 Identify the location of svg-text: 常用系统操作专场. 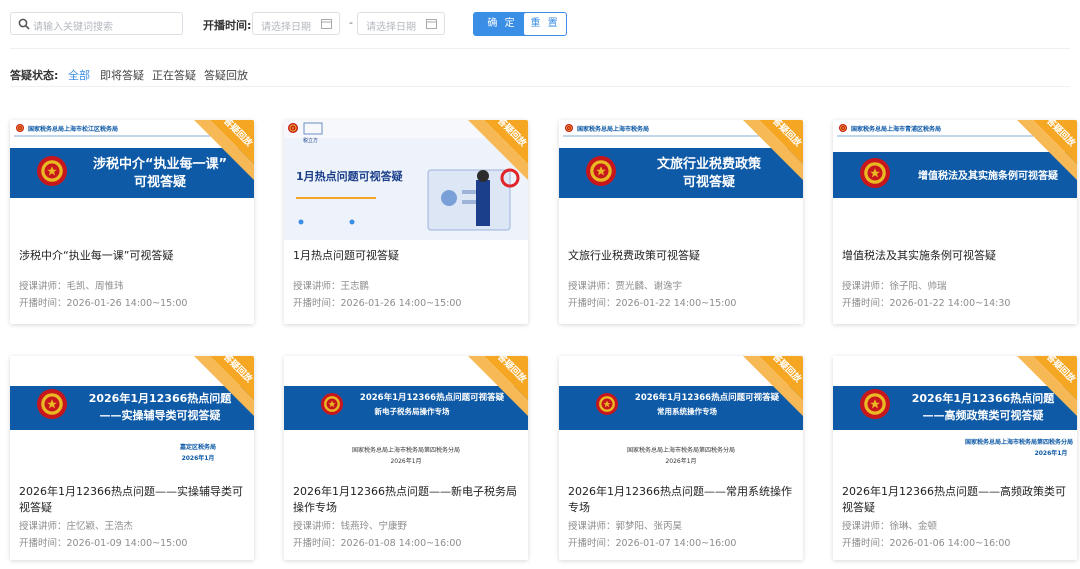
(687, 411).